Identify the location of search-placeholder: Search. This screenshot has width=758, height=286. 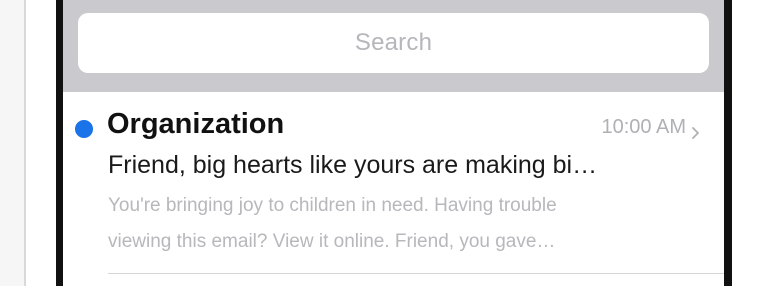
(393, 42).